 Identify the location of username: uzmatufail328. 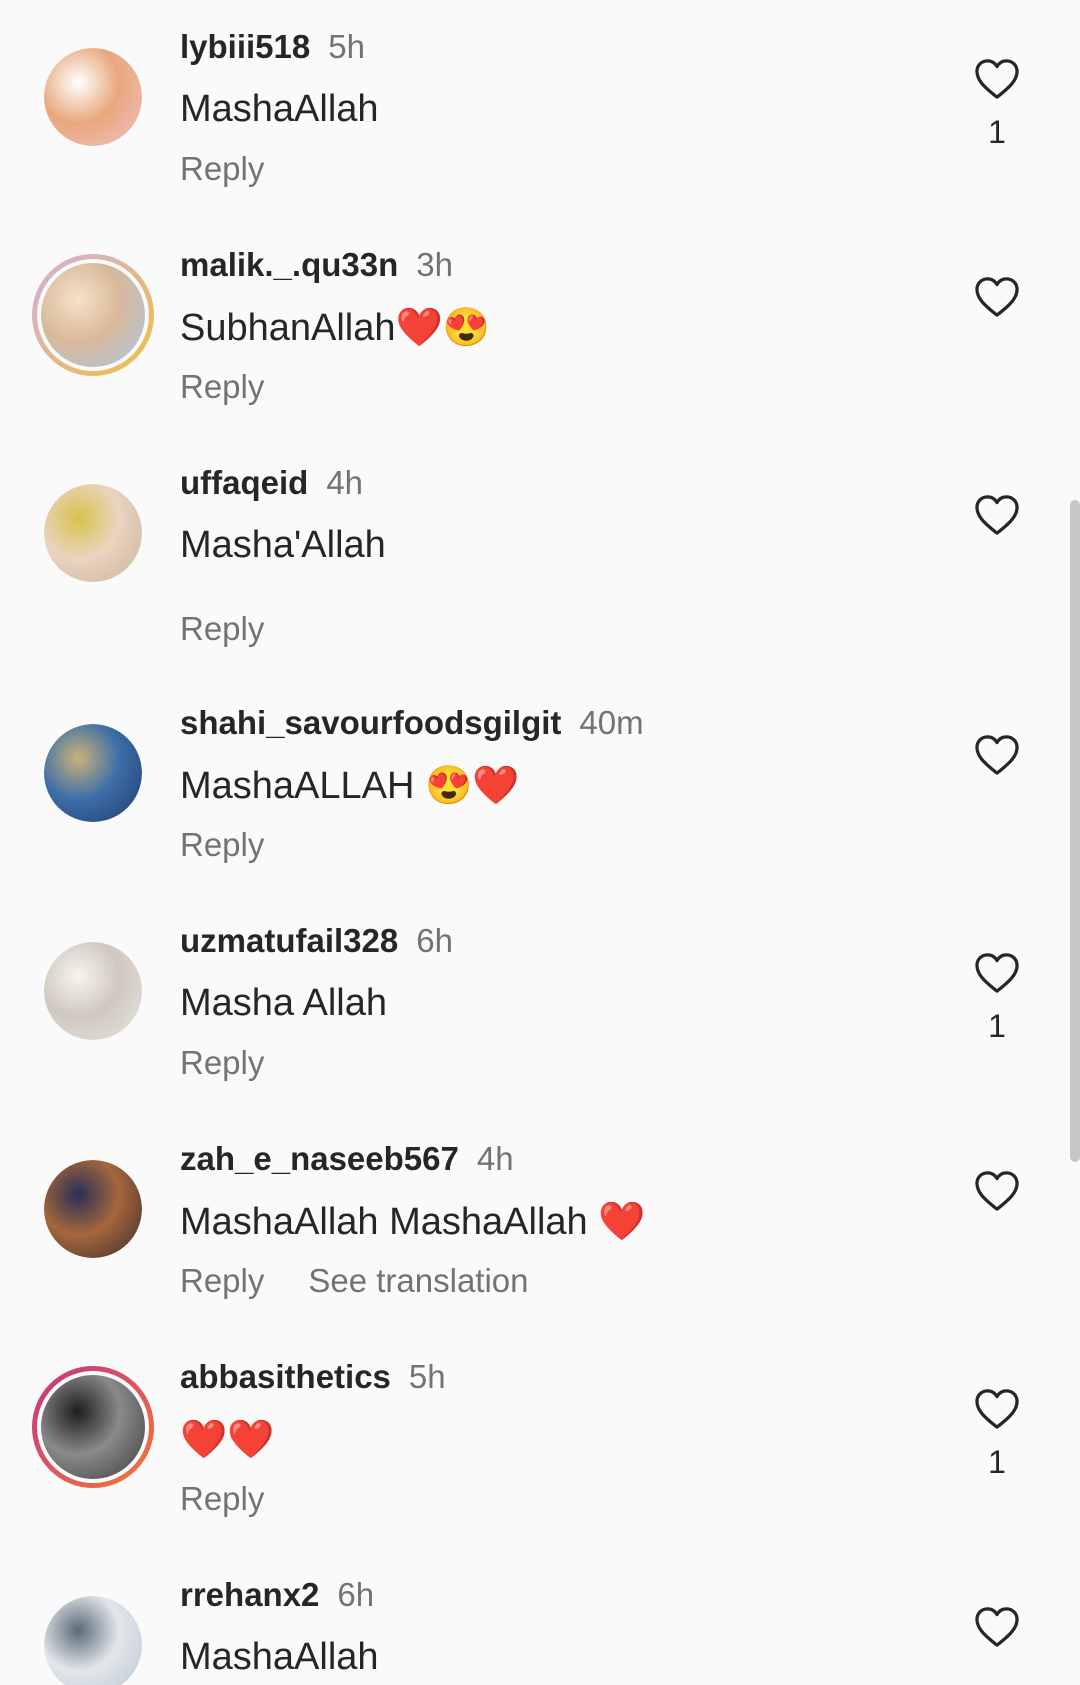
(289, 940).